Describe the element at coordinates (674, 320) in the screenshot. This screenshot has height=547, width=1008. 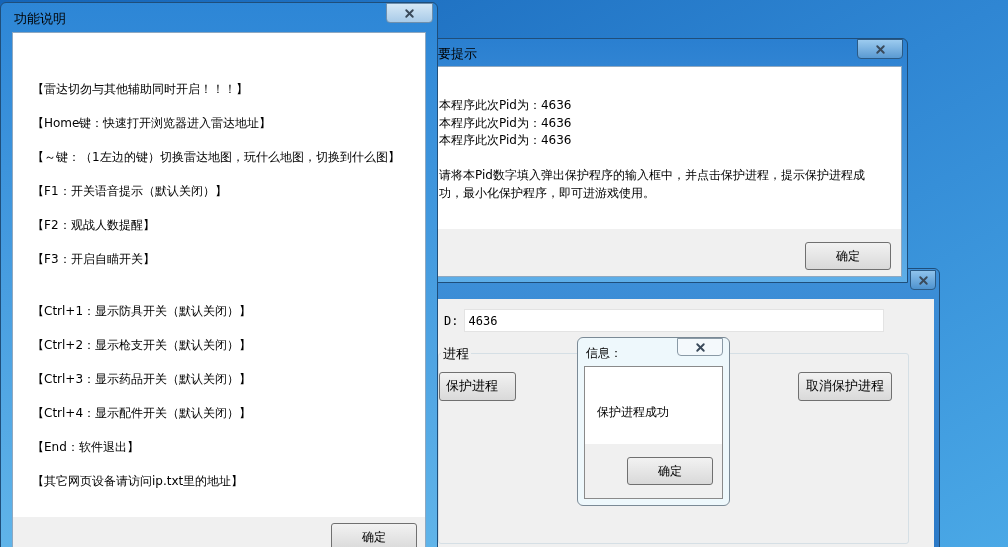
I see `pid-field: 4636` at that location.